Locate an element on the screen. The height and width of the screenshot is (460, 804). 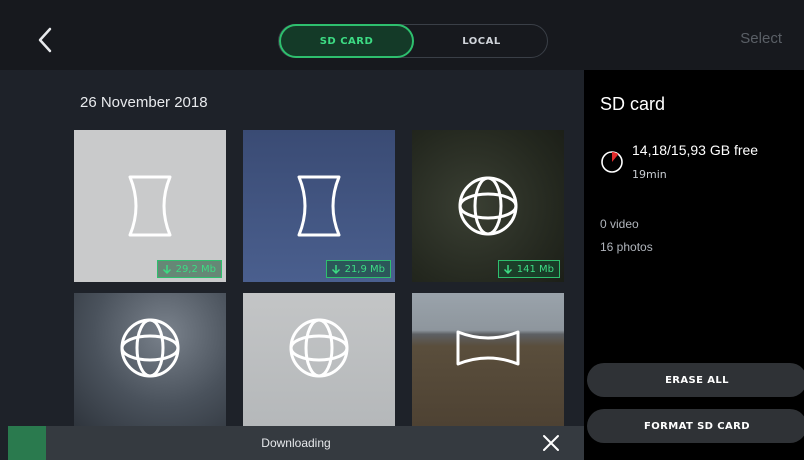
close-icon is located at coordinates (551, 443).